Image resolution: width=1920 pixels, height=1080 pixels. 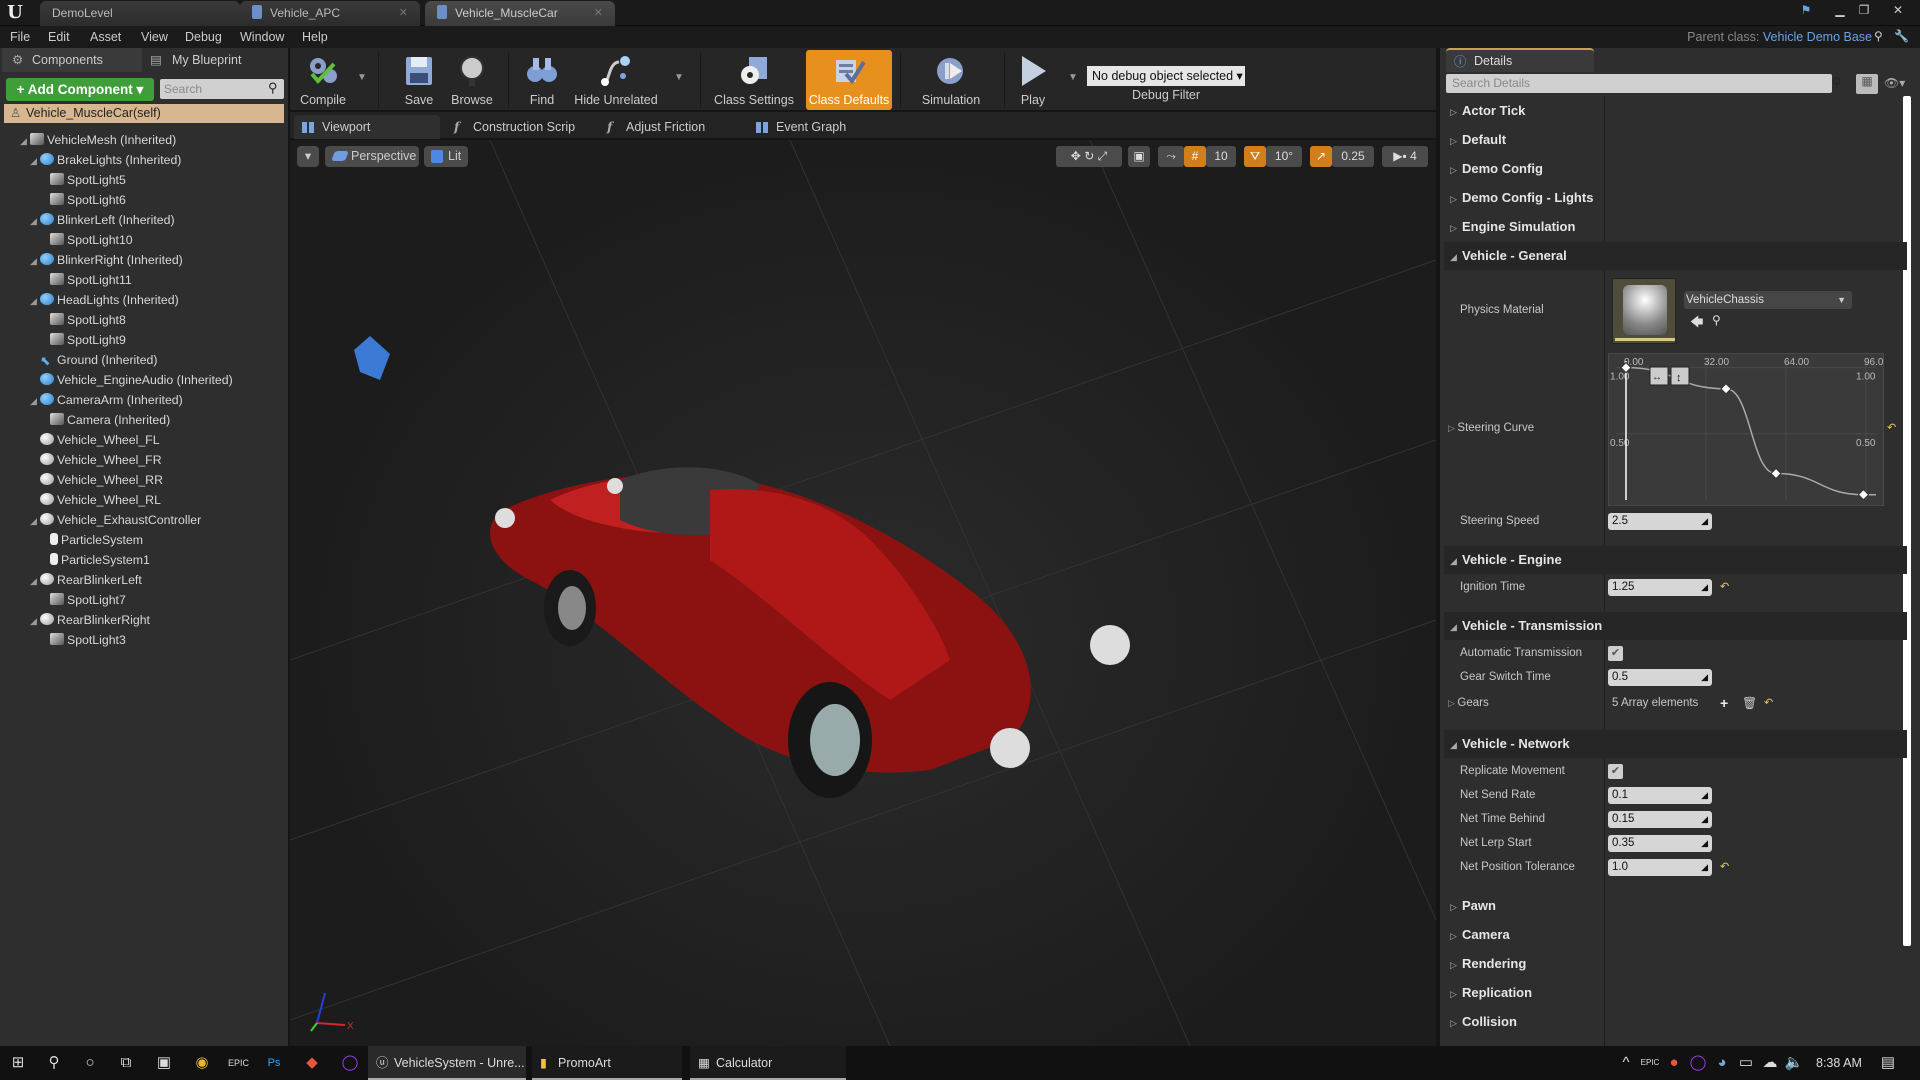 I want to click on category-vehicle-network: ◢ Vehicle - Network, so click(x=1675, y=744).